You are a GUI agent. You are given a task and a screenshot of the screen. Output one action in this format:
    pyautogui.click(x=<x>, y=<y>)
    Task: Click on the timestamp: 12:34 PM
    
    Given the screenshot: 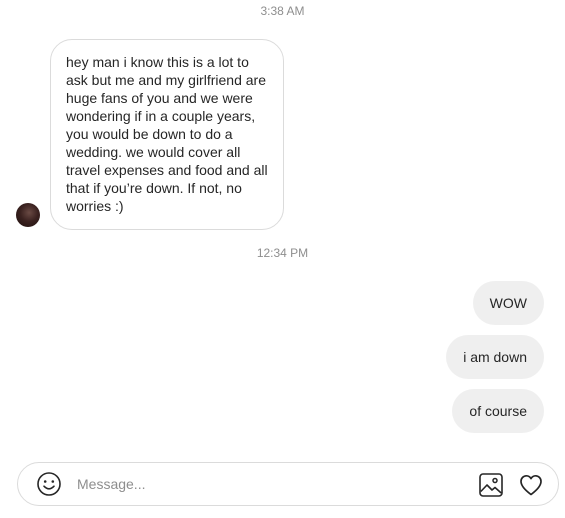 What is the action you would take?
    pyautogui.click(x=282, y=253)
    